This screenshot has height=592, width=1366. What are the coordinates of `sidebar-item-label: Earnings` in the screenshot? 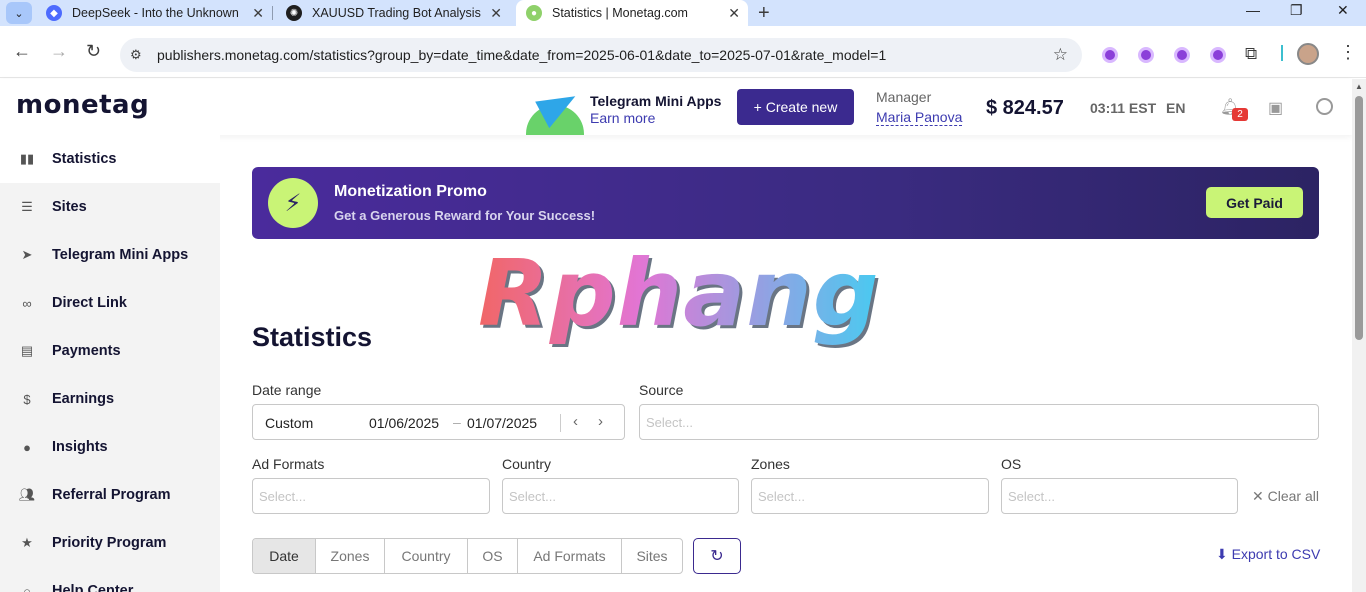 It's located at (83, 399).